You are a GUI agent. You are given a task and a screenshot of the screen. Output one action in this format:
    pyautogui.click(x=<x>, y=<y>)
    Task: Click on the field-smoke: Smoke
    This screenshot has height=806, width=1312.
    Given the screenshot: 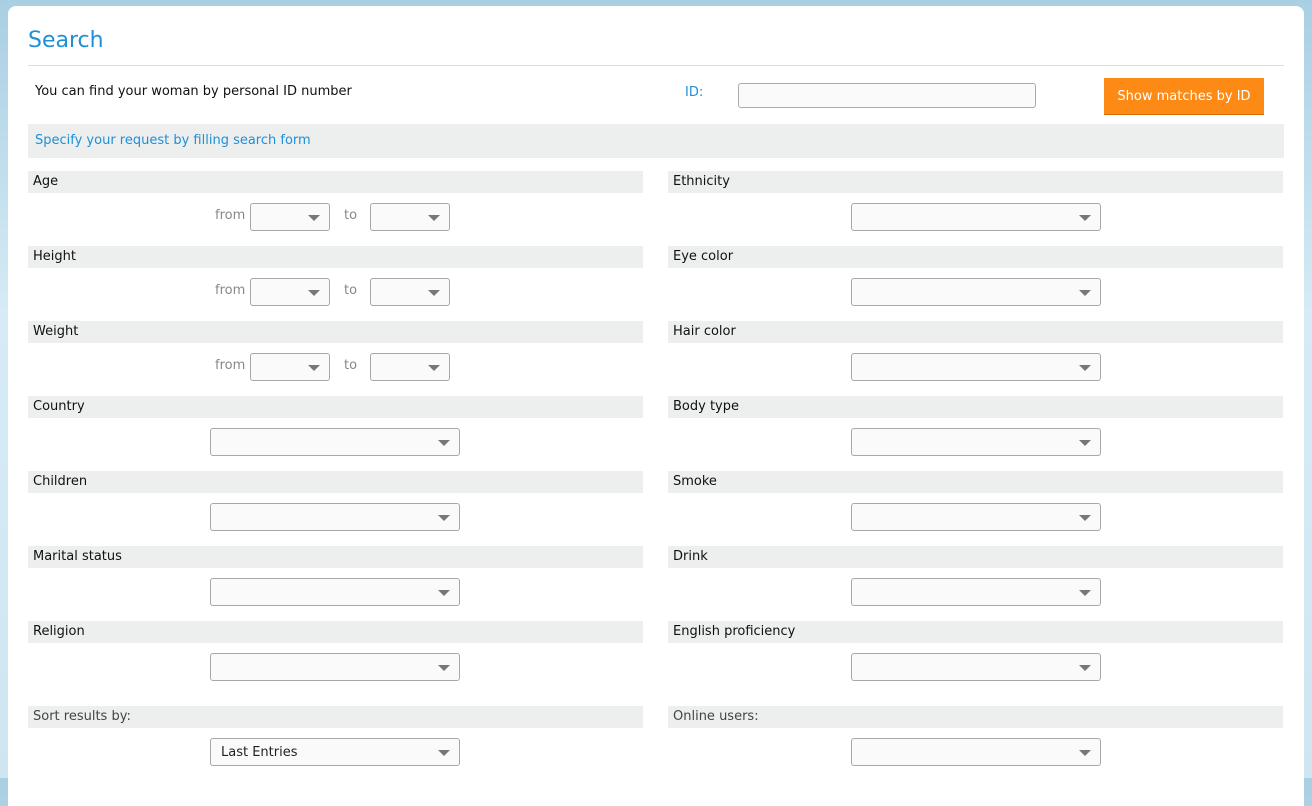 What is the action you would take?
    pyautogui.click(x=975, y=508)
    